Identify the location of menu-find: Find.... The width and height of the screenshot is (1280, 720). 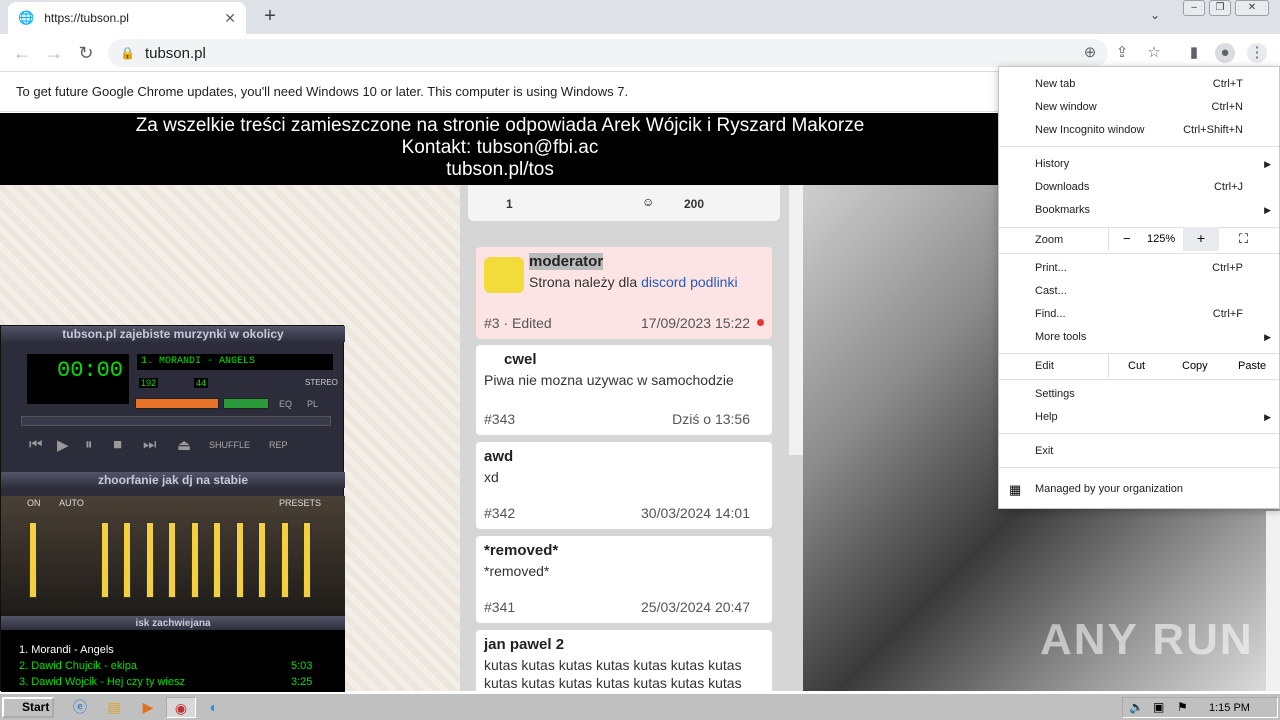
(1050, 314).